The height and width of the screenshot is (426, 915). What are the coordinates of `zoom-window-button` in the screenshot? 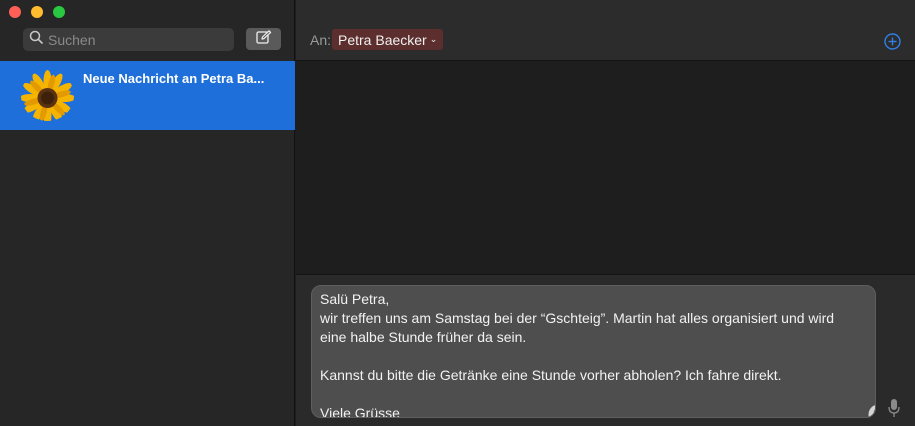 It's located at (59, 12).